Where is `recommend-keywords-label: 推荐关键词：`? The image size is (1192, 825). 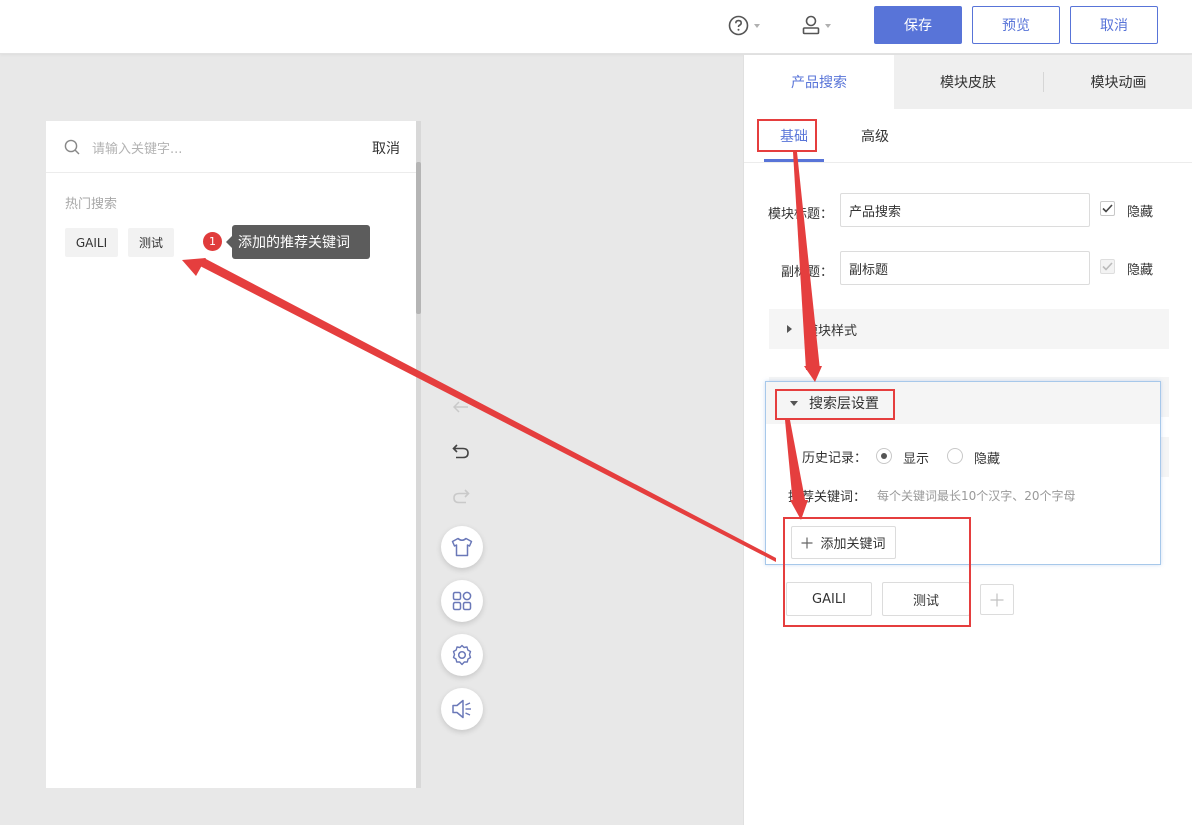 recommend-keywords-label: 推荐关键词： is located at coordinates (827, 497).